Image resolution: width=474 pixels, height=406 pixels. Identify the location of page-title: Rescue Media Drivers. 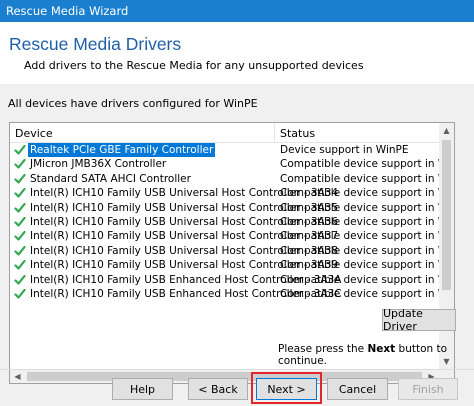
(95, 44).